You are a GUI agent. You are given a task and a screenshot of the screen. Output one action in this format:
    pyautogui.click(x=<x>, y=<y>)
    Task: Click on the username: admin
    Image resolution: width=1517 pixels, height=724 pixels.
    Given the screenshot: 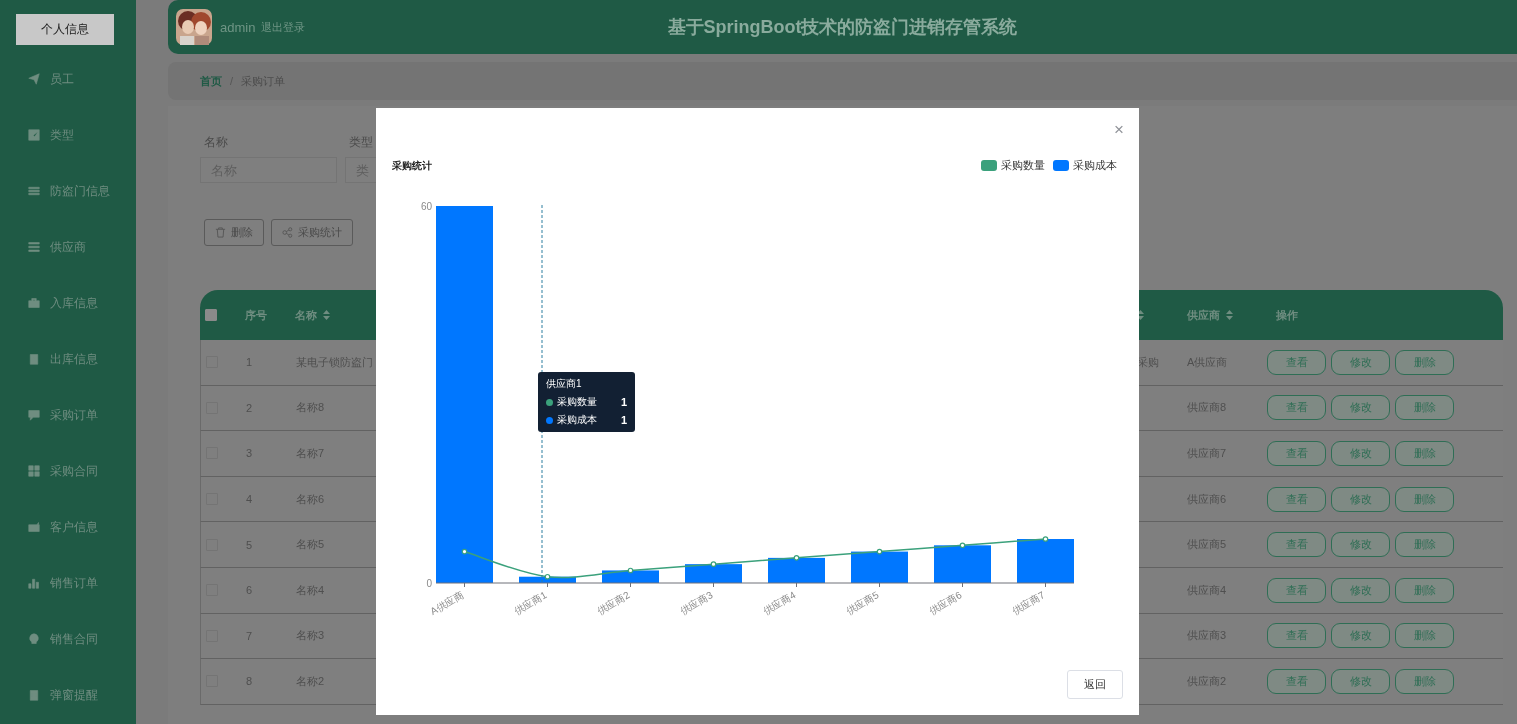 What is the action you would take?
    pyautogui.click(x=238, y=27)
    